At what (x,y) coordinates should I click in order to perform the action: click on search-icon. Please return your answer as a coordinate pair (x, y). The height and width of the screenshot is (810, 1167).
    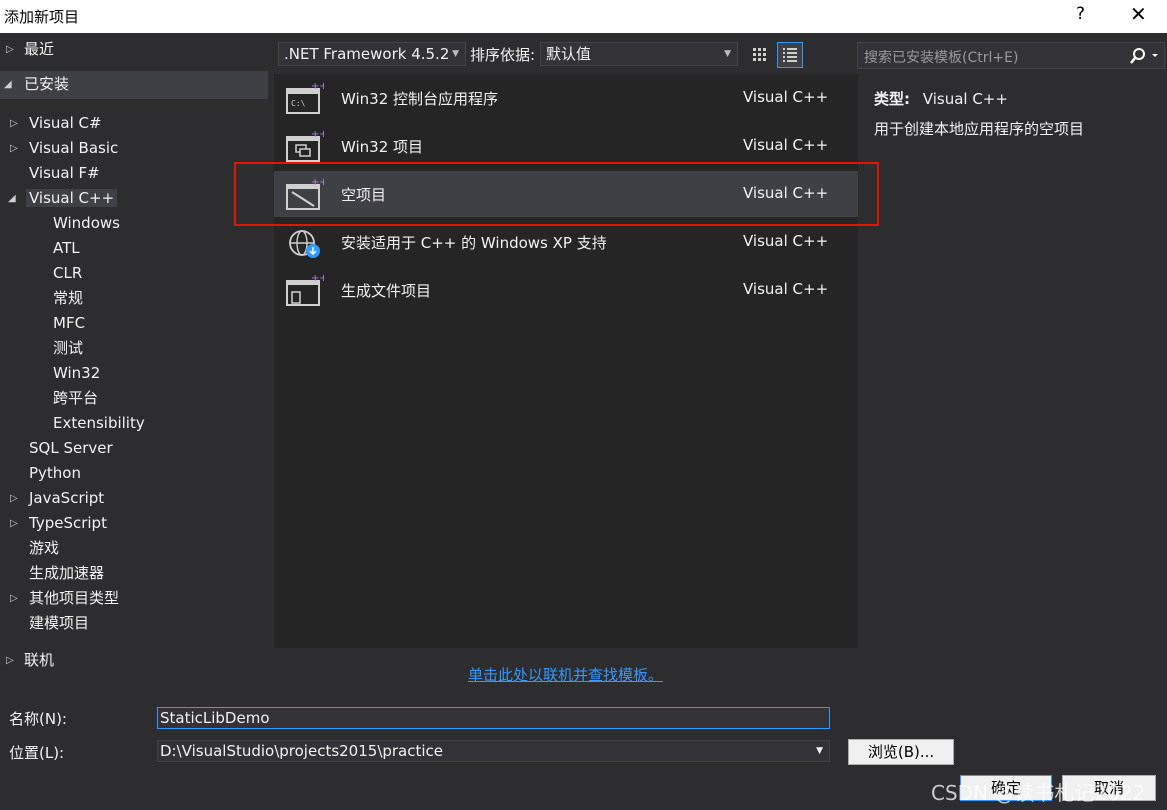
    Looking at the image, I should click on (1144, 56).